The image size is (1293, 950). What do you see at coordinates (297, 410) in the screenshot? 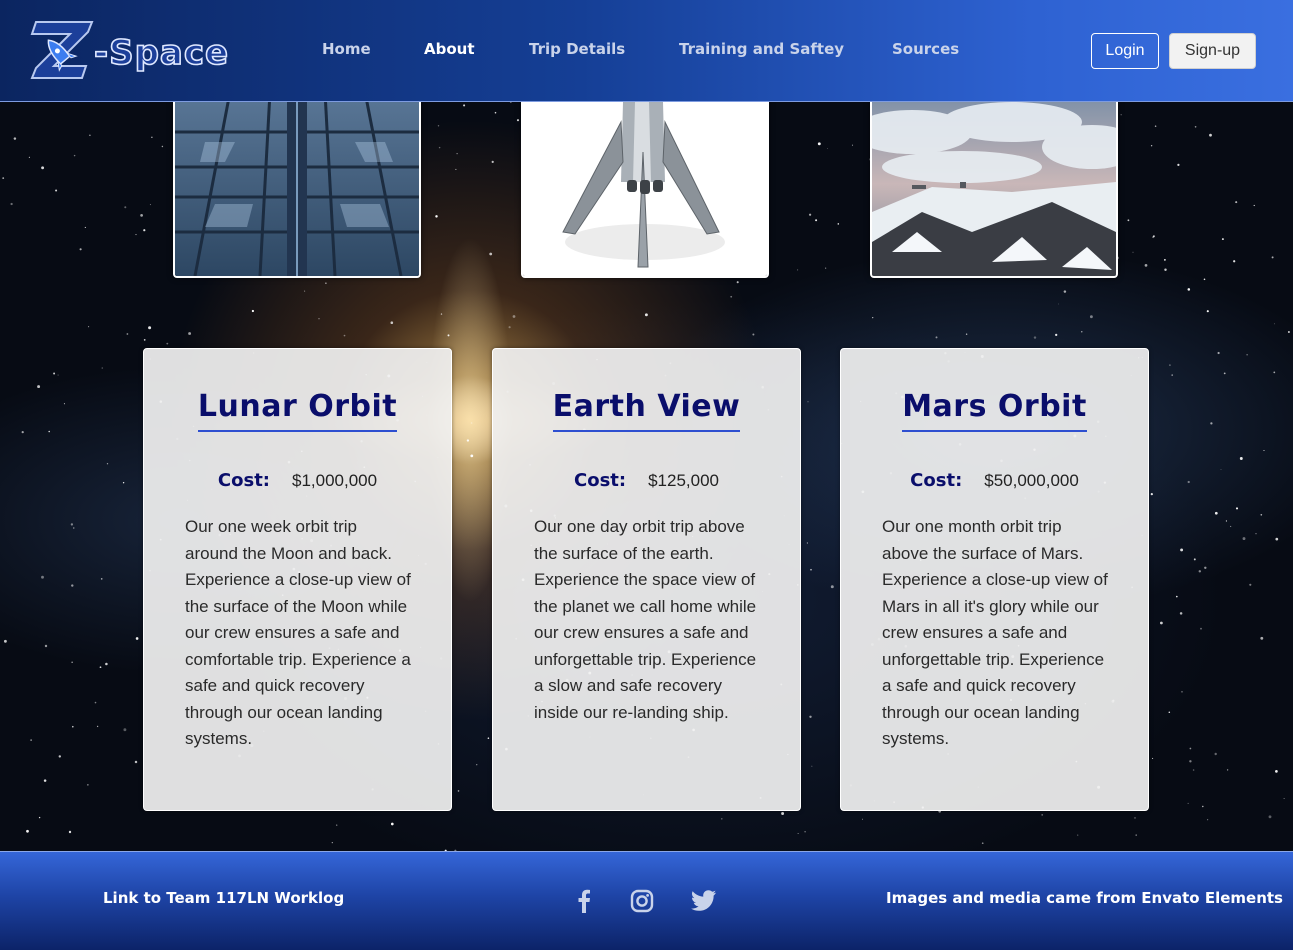
I see `card-title: Lunar Orbit` at bounding box center [297, 410].